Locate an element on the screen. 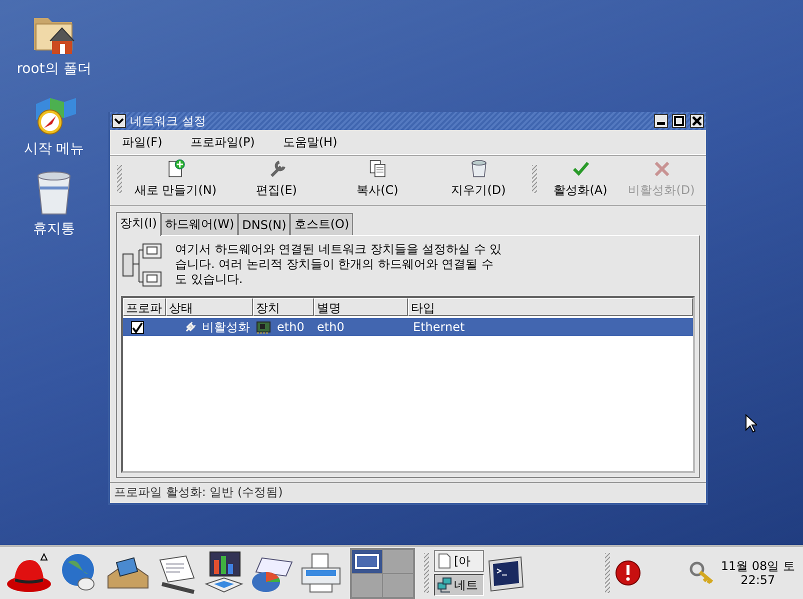 Image resolution: width=803 pixels, height=599 pixels. toolbar-button: 복사(C) is located at coordinates (377, 179).